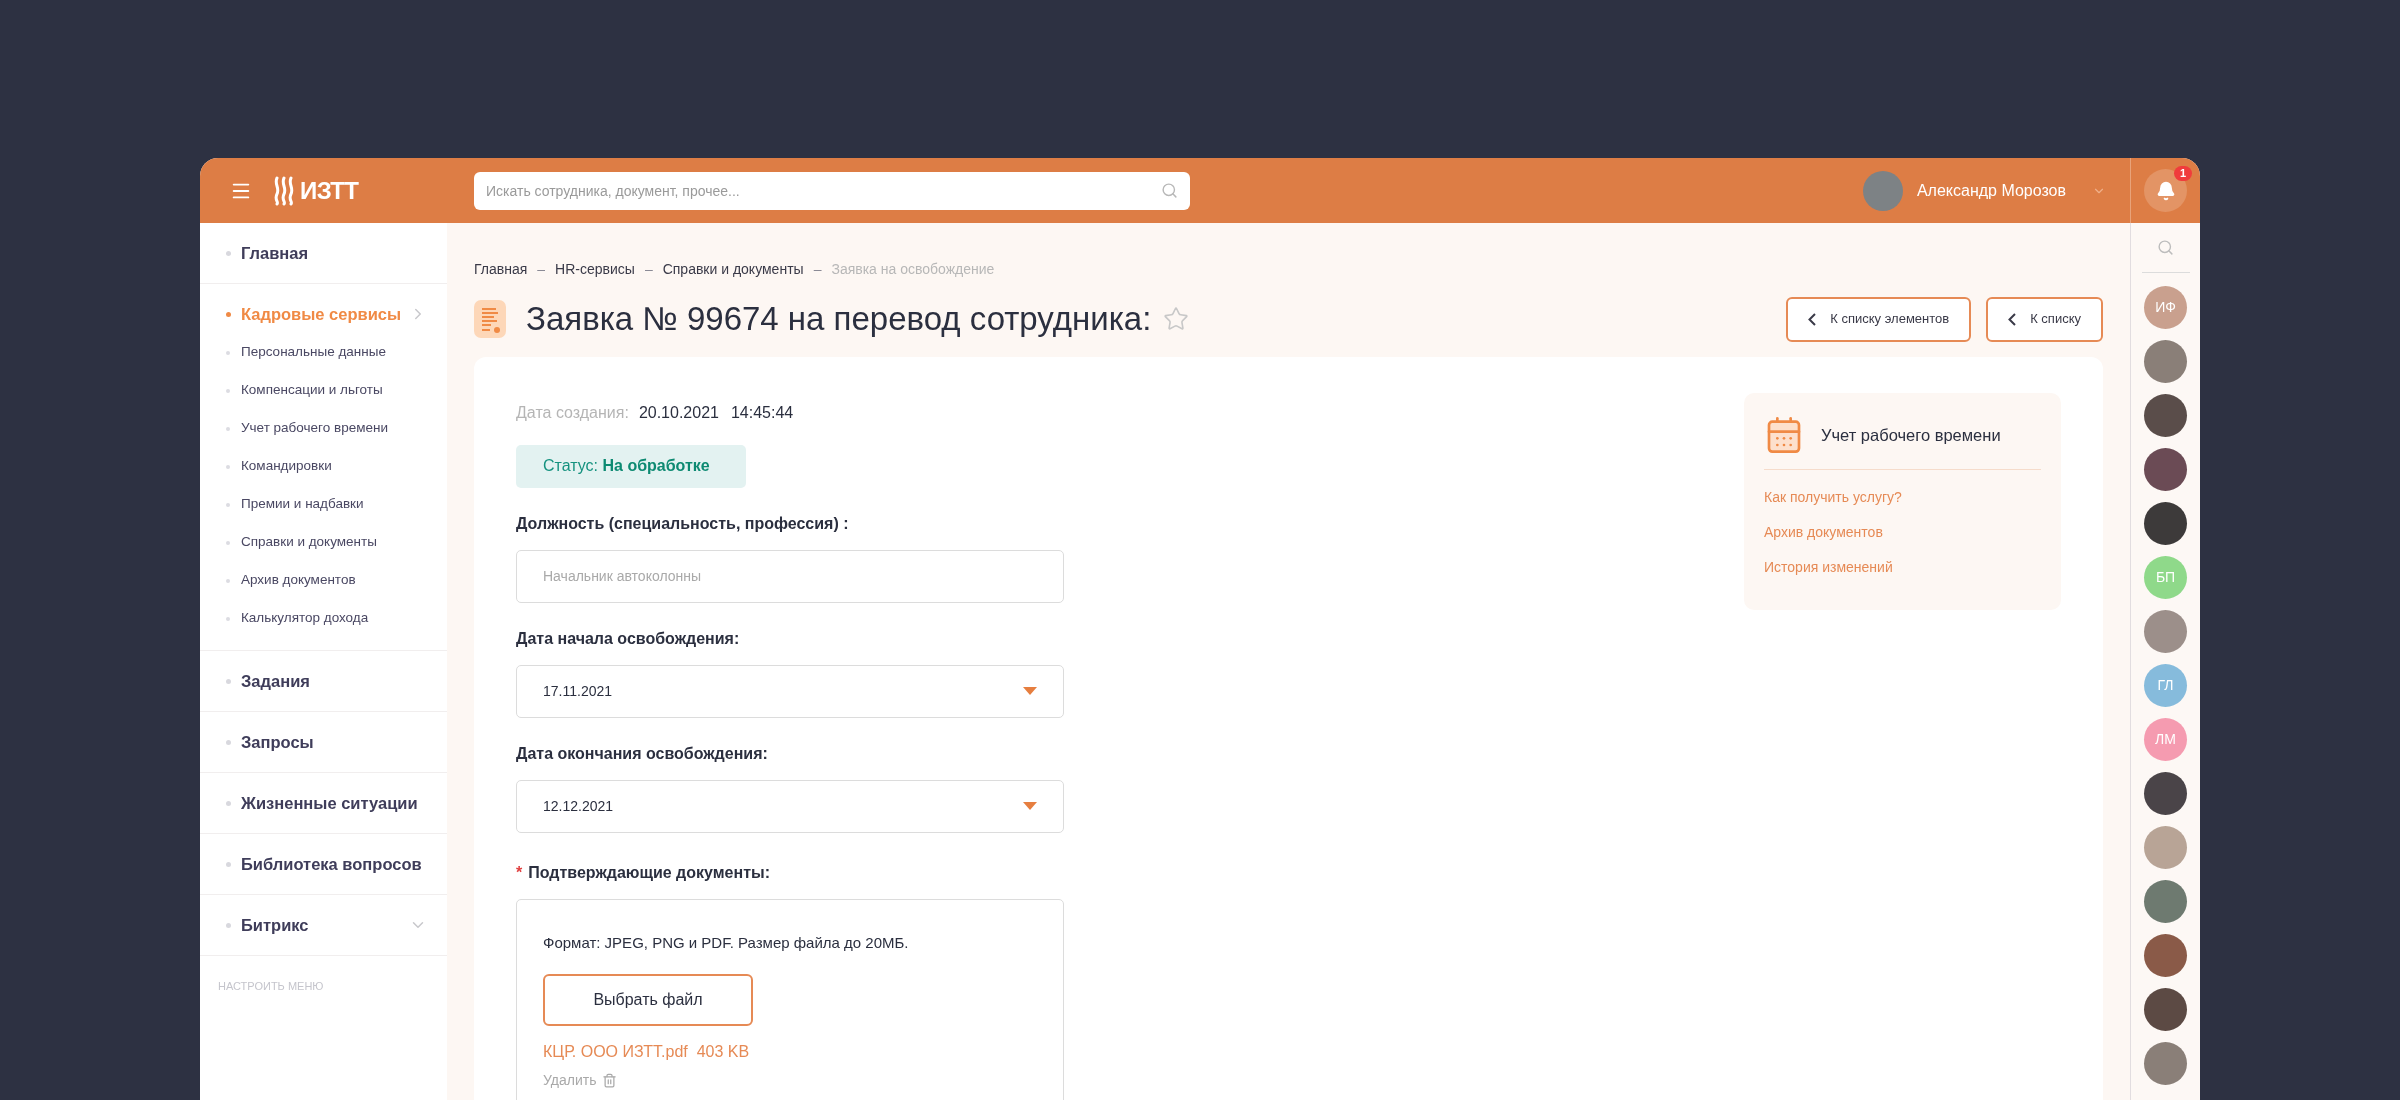  Describe the element at coordinates (648, 1000) in the screenshot. I see `choose-file-button: Выбрать файл` at that location.